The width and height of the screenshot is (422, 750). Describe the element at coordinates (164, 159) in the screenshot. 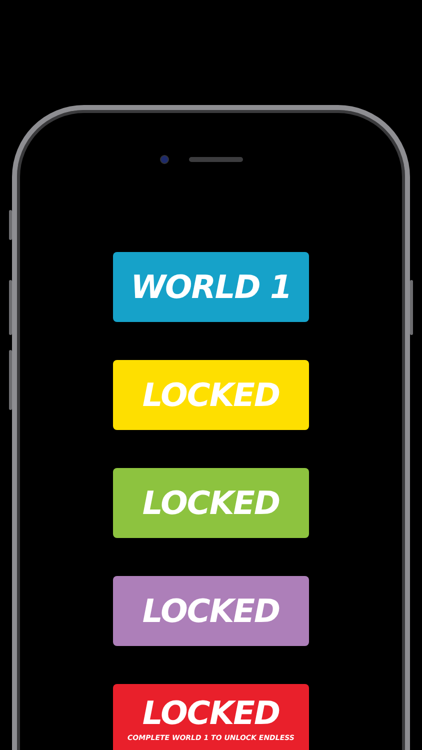

I see `camera-icon` at that location.